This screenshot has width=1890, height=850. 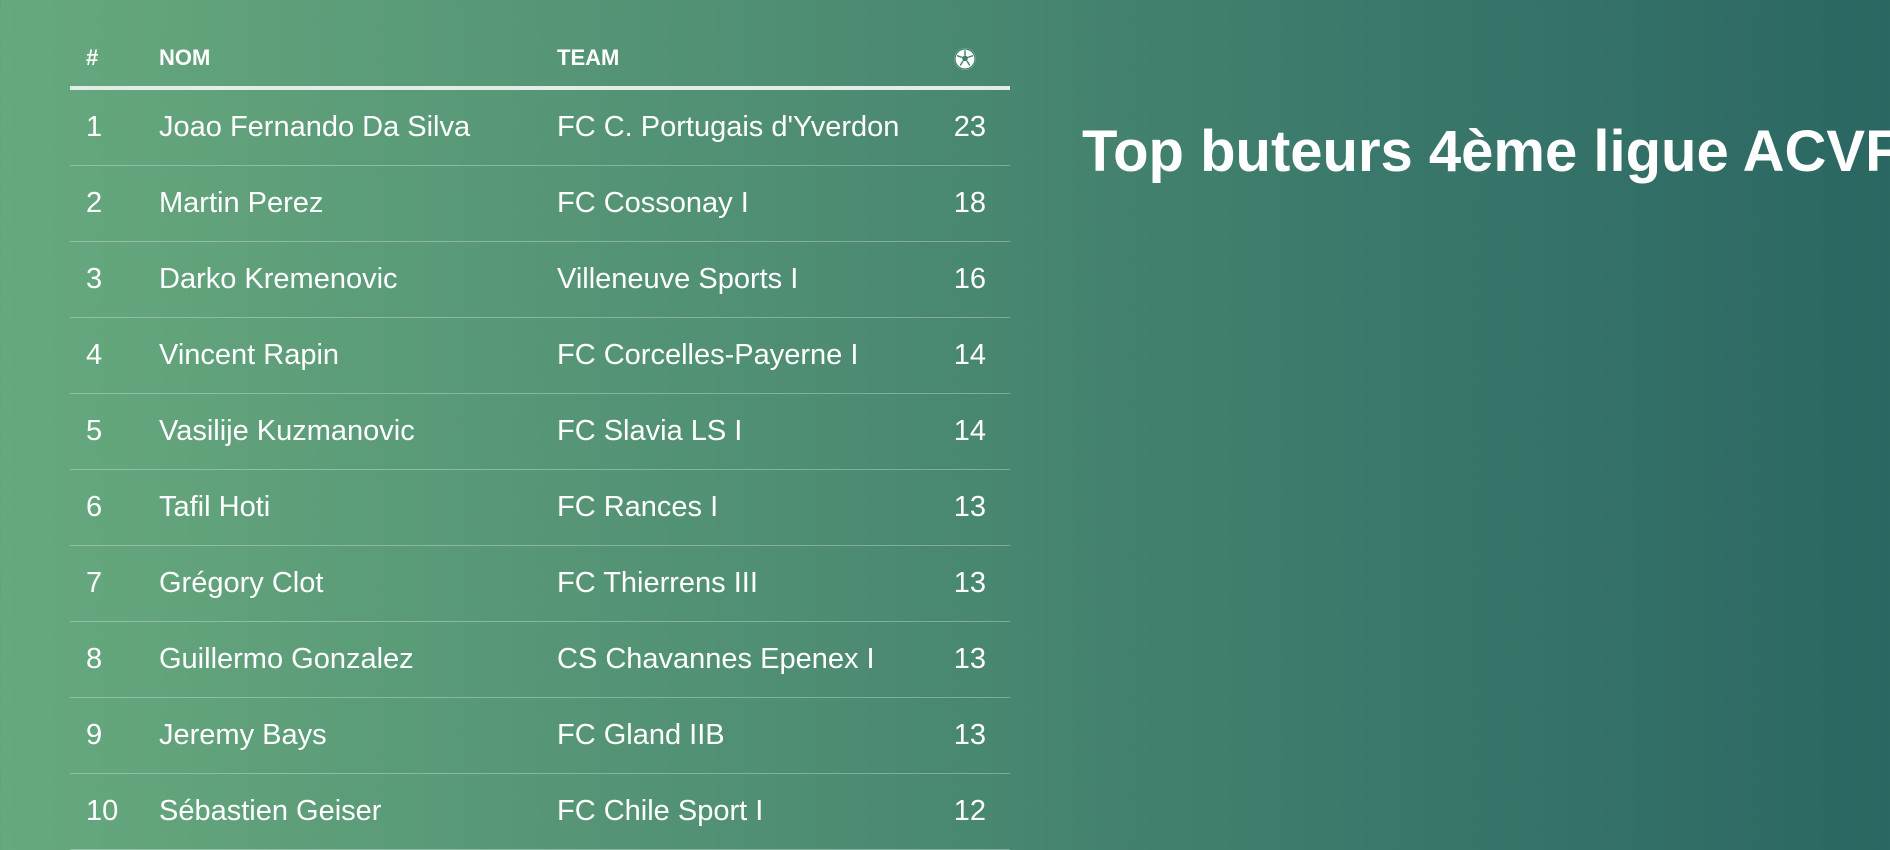 What do you see at coordinates (114, 735) in the screenshot?
I see `rank-cell: 9` at bounding box center [114, 735].